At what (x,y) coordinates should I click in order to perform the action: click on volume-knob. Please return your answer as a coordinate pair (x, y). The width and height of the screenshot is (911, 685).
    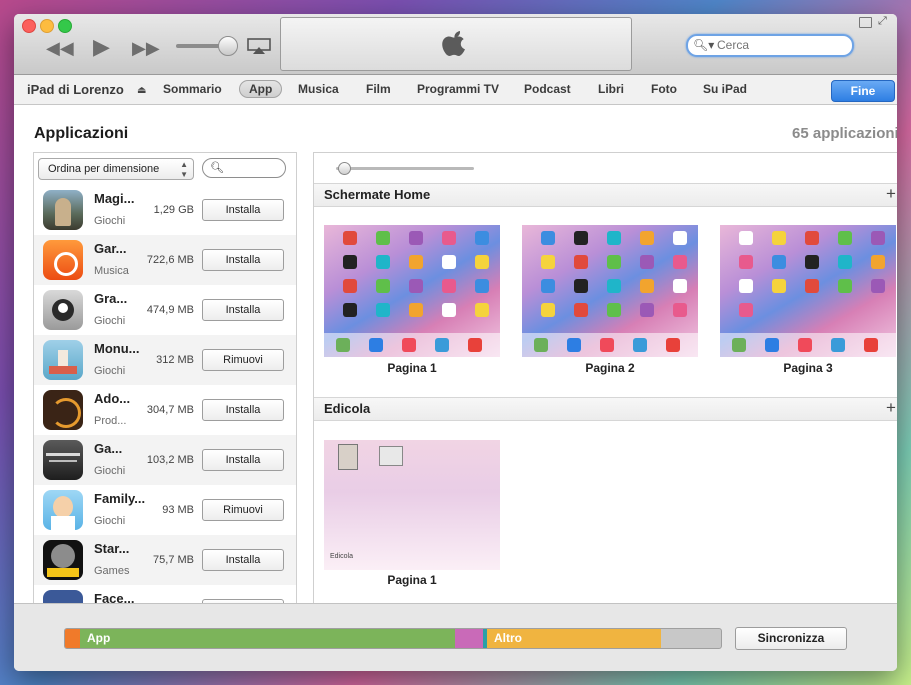
    Looking at the image, I should click on (228, 46).